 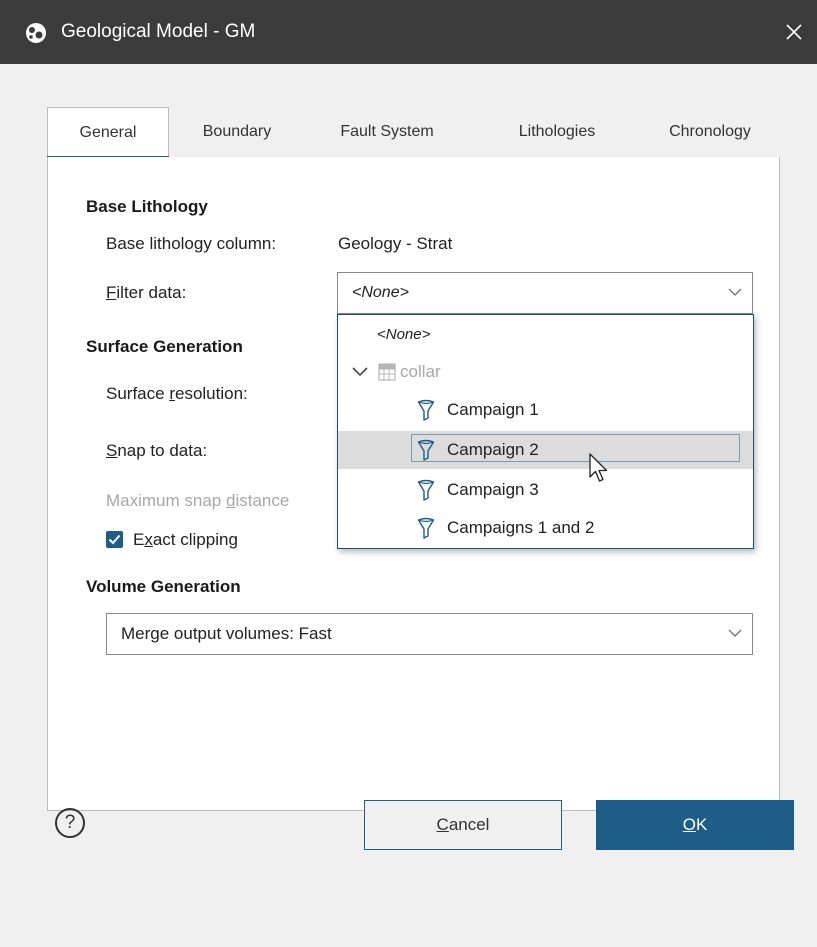 I want to click on tab-general: General, so click(x=108, y=133).